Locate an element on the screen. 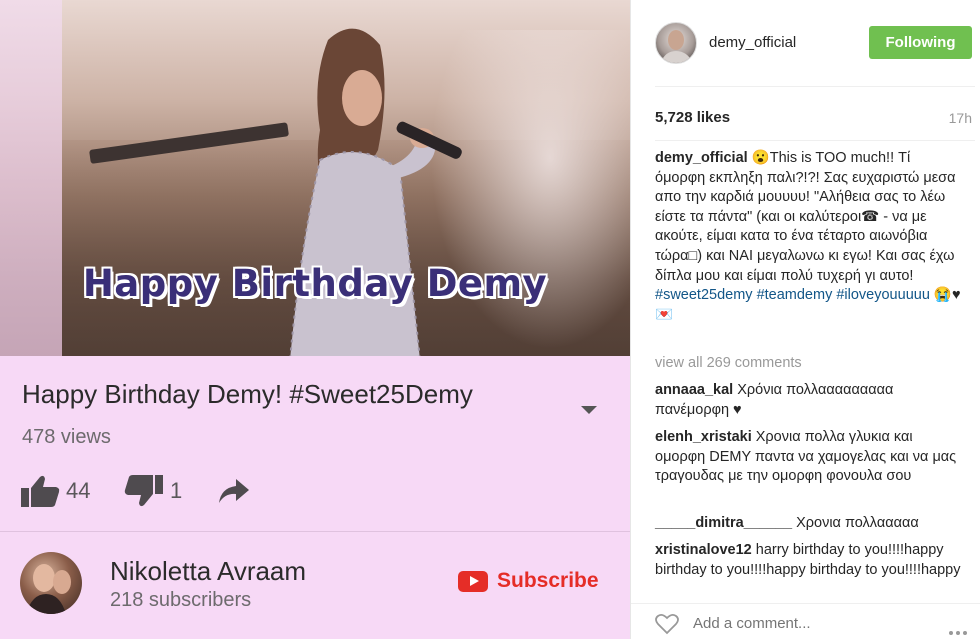 The height and width of the screenshot is (639, 980). more-icon is located at coordinates (956, 630).